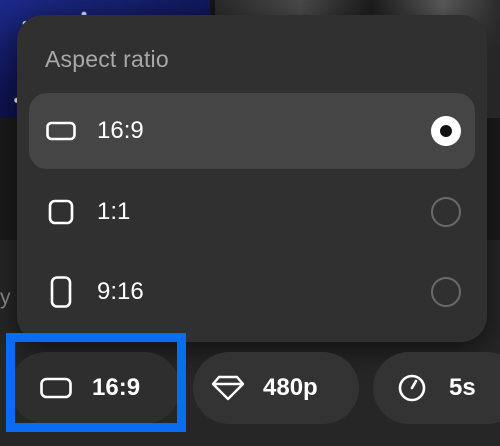  What do you see at coordinates (436, 388) in the screenshot?
I see `duration-button: 5s` at bounding box center [436, 388].